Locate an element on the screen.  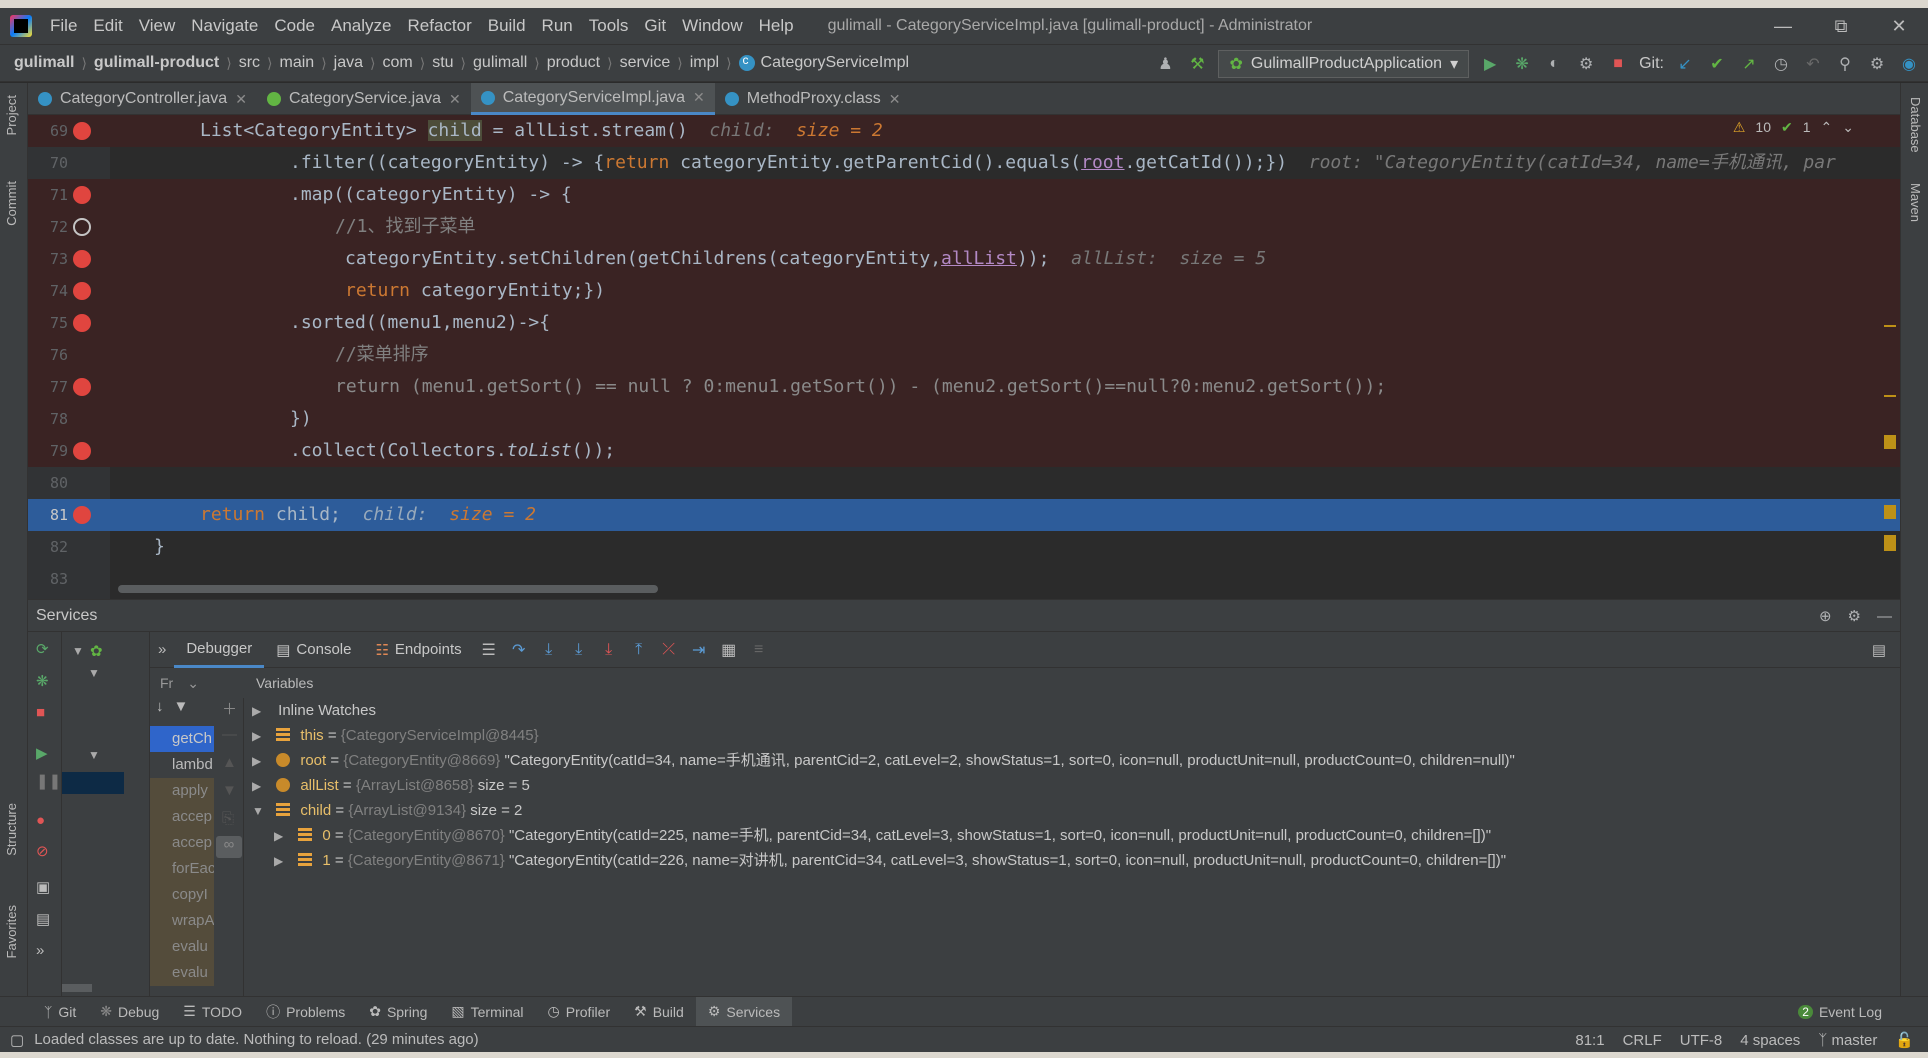
tab-category-service: CategoryService.java ✕ is located at coordinates (364, 99).